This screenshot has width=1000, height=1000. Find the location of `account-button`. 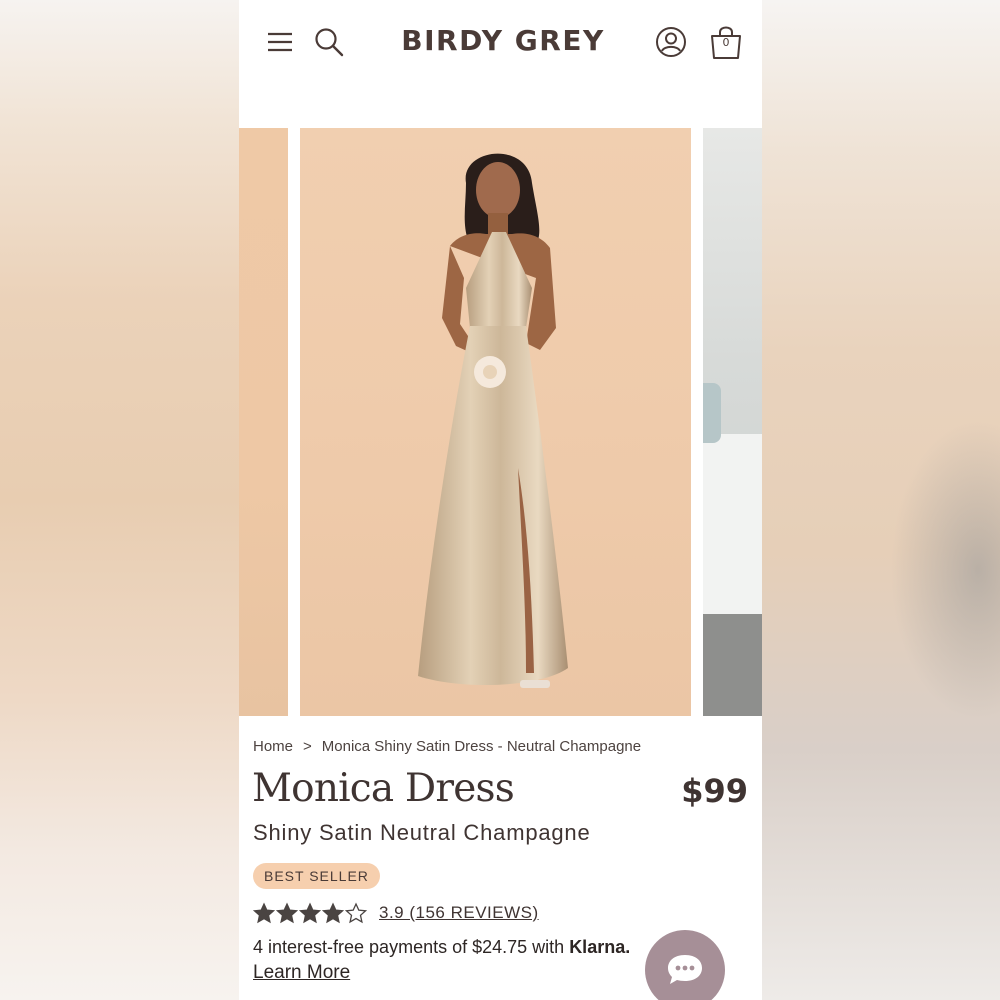

account-button is located at coordinates (671, 42).